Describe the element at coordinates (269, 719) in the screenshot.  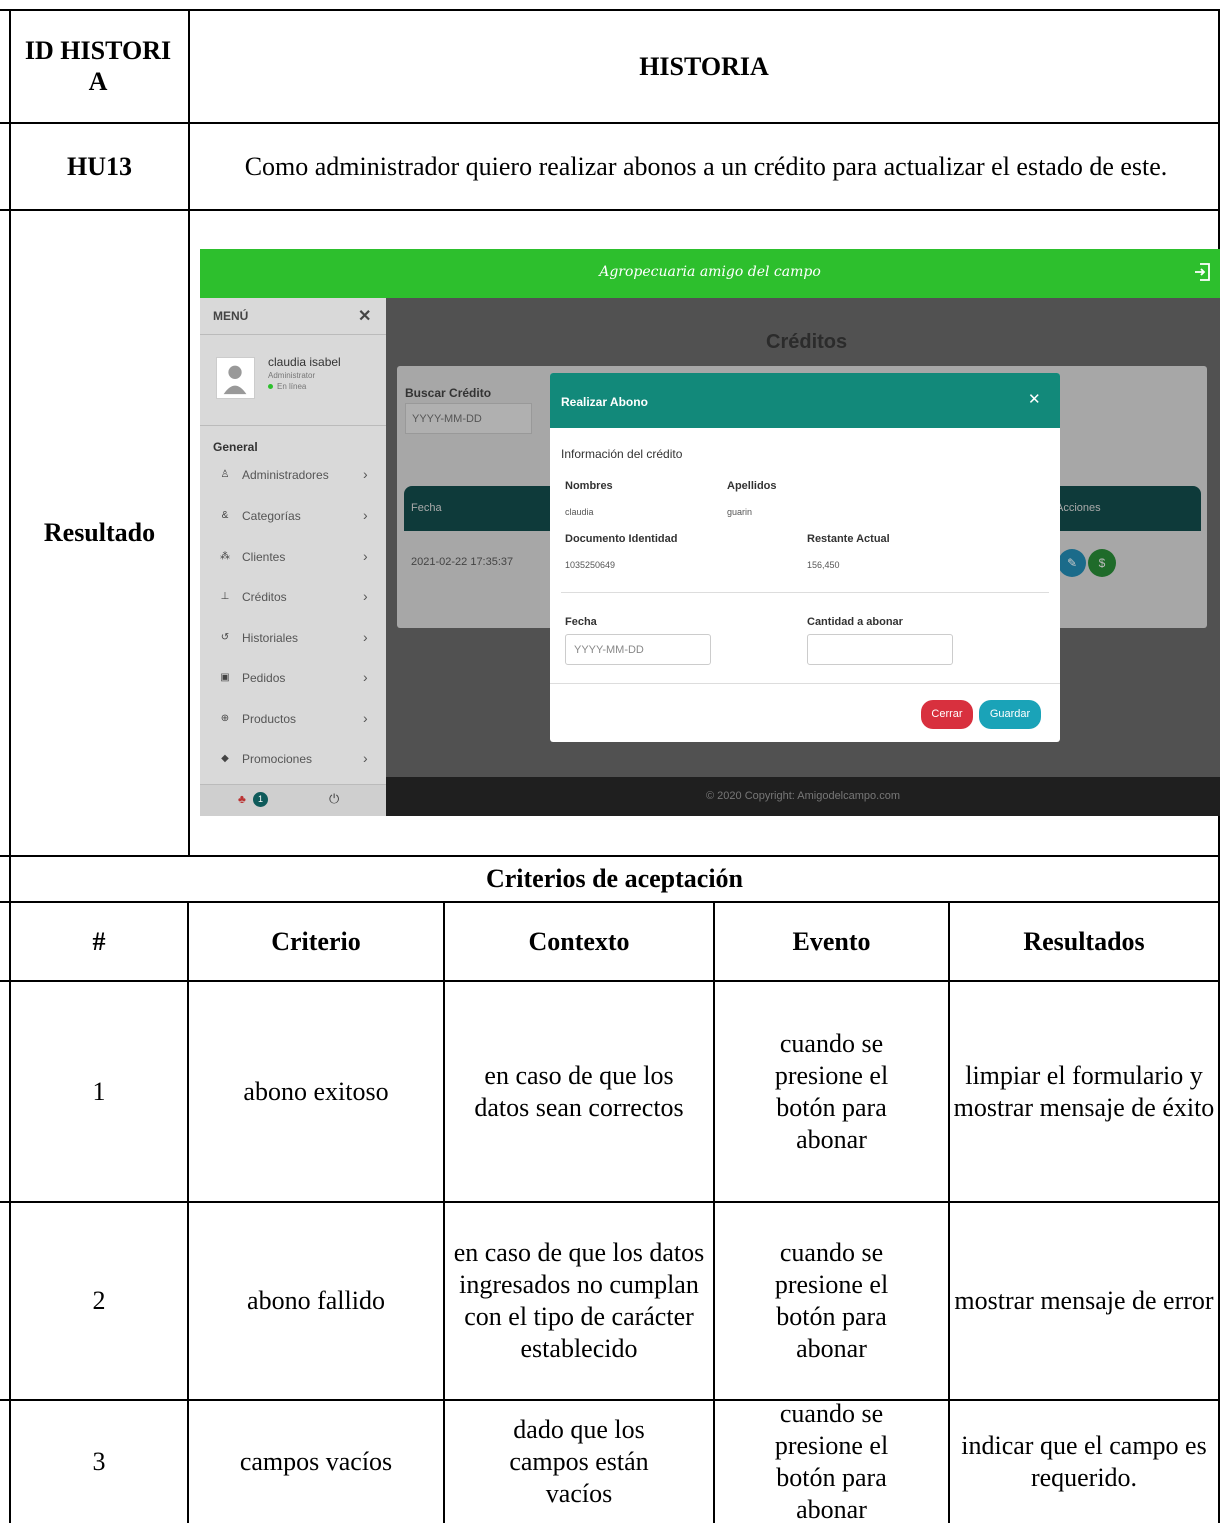
I see `sidebar-item-label: Productos` at that location.